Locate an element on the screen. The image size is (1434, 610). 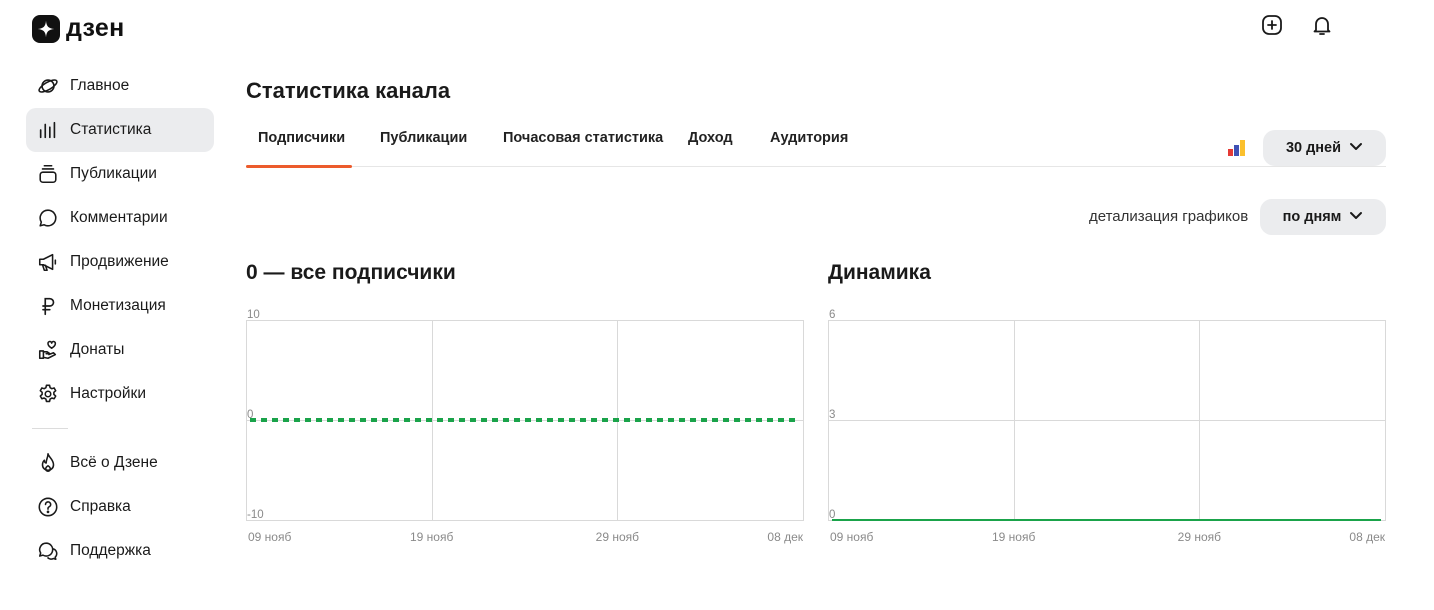
sidebar-item-label: Продвижение is located at coordinates (119, 261).